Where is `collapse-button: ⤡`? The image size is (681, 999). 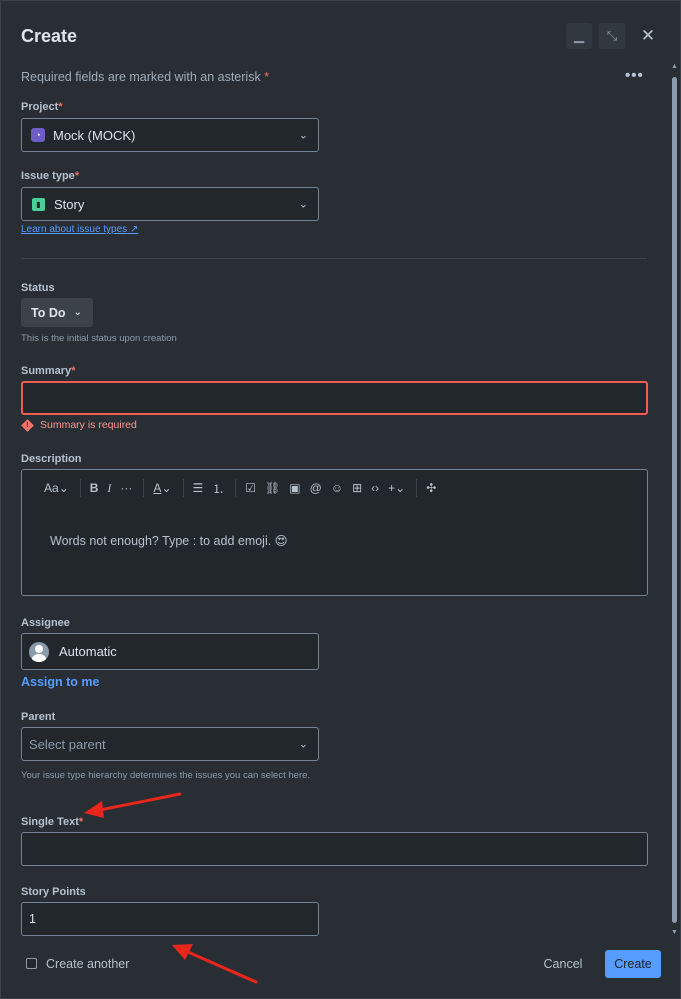
collapse-button: ⤡ is located at coordinates (612, 36).